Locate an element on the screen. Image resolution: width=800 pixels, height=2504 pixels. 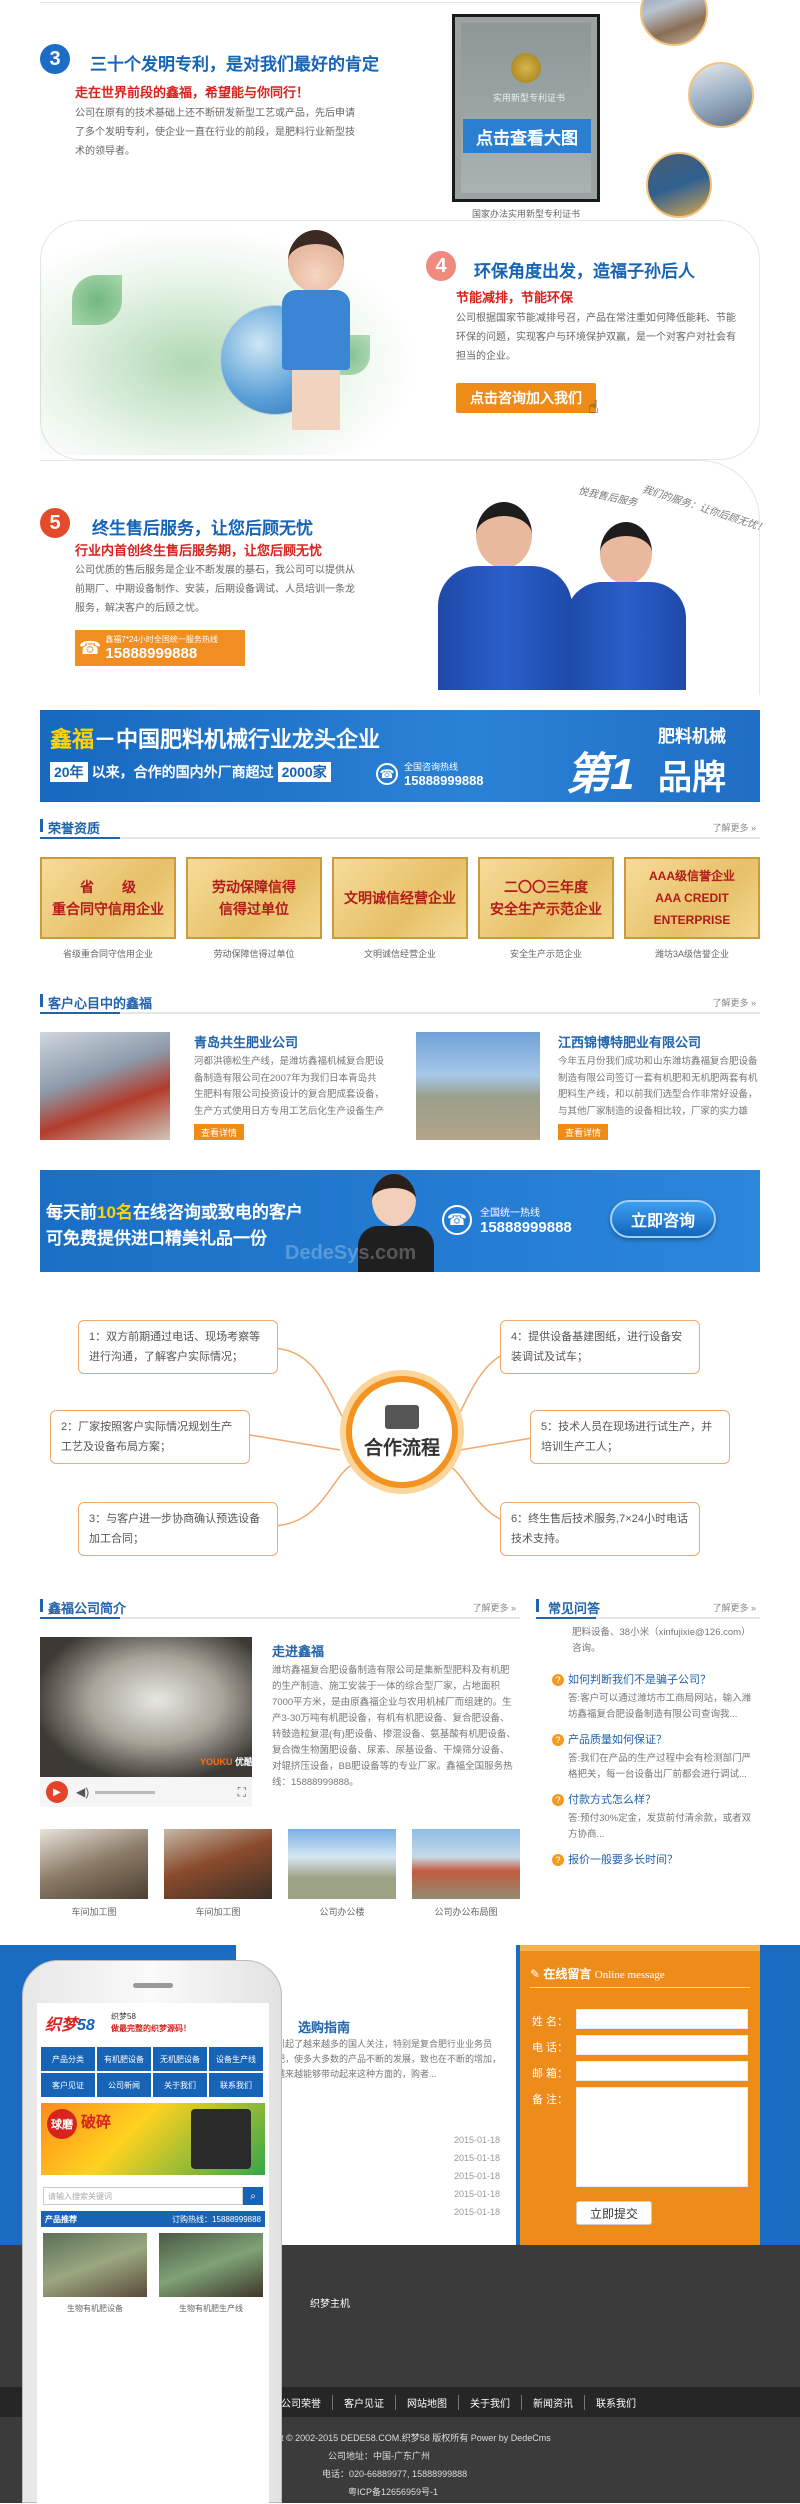
consult-watermark: DedeSys.com is located at coordinates (351, 1253).